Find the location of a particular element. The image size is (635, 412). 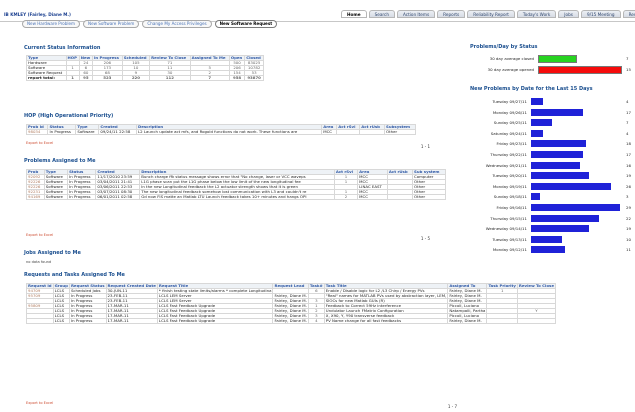

date-label: Monday 09/19/11 is located at coordinates (509, 186).